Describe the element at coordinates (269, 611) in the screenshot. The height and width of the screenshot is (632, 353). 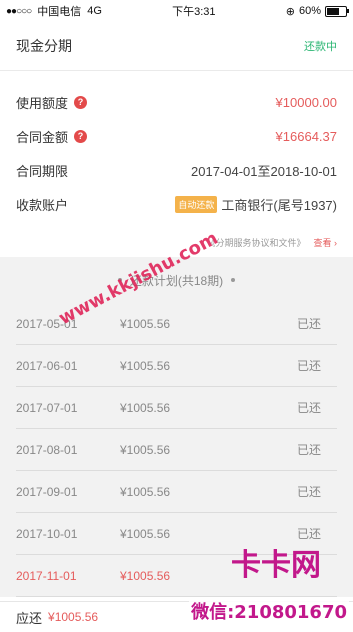
I see `wechat-watermark: 微信:210801670` at that location.